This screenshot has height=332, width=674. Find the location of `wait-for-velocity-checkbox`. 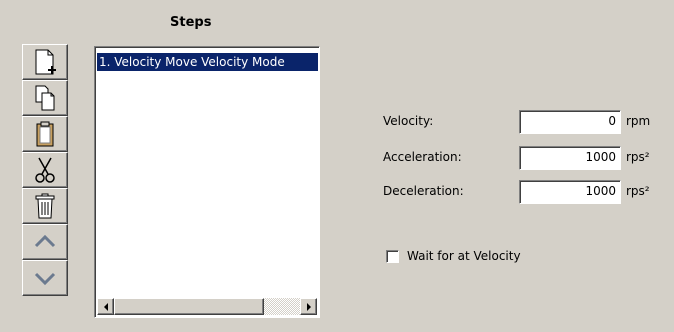

wait-for-velocity-checkbox is located at coordinates (392, 256).